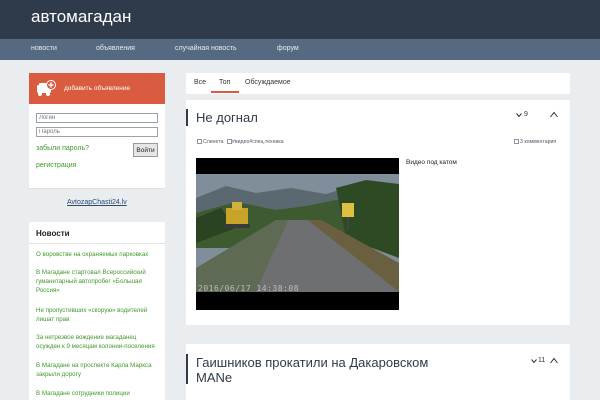  Describe the element at coordinates (200, 82) in the screenshot. I see `tab-all: Все` at that location.